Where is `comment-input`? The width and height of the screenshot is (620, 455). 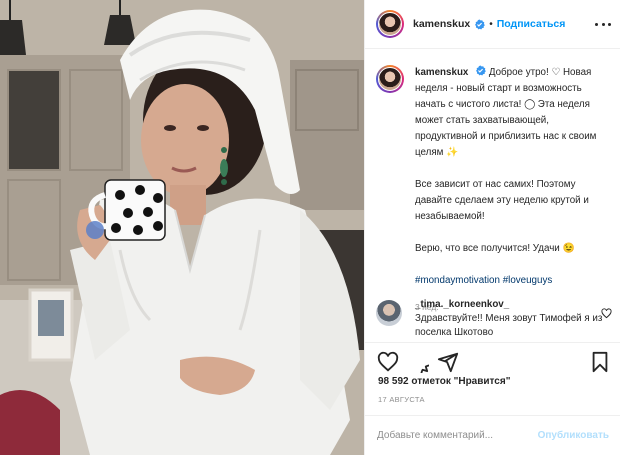
comment-input is located at coordinates (457, 435).